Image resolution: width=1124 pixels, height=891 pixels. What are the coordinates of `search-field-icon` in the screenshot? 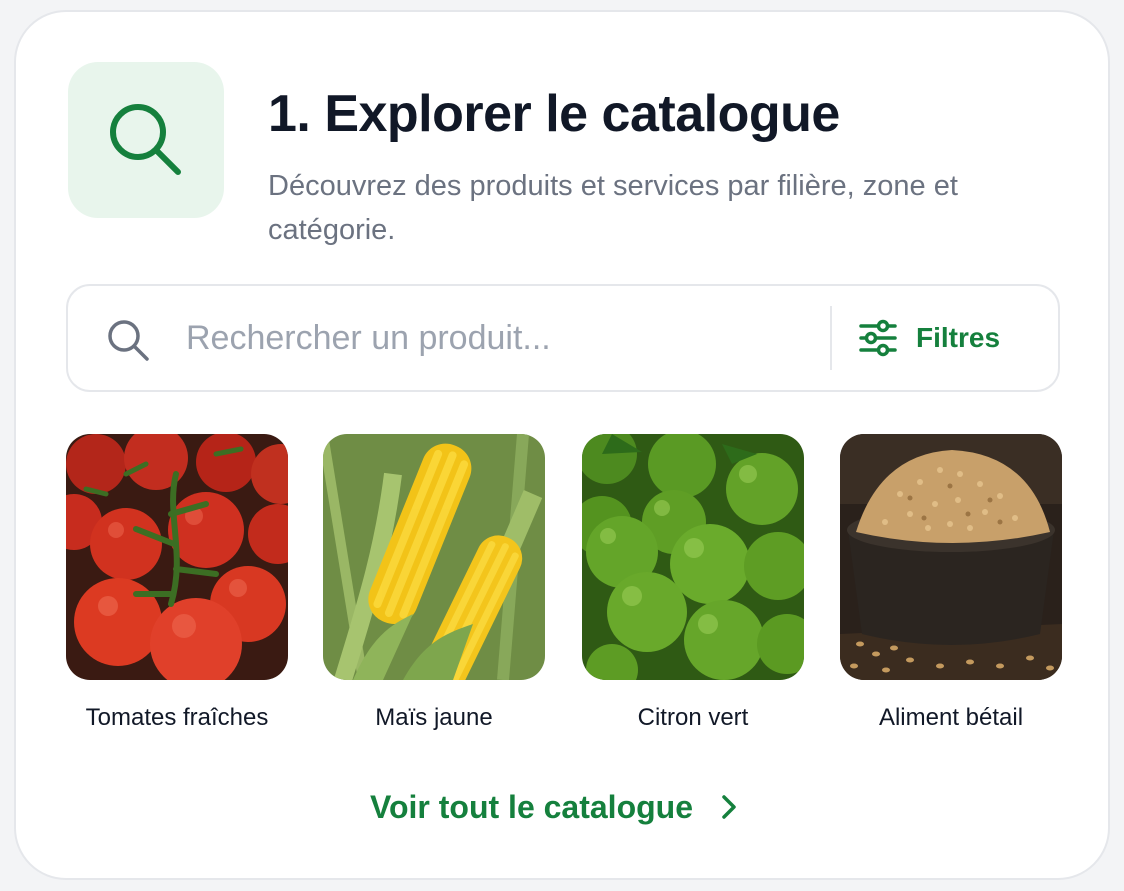 It's located at (128, 340).